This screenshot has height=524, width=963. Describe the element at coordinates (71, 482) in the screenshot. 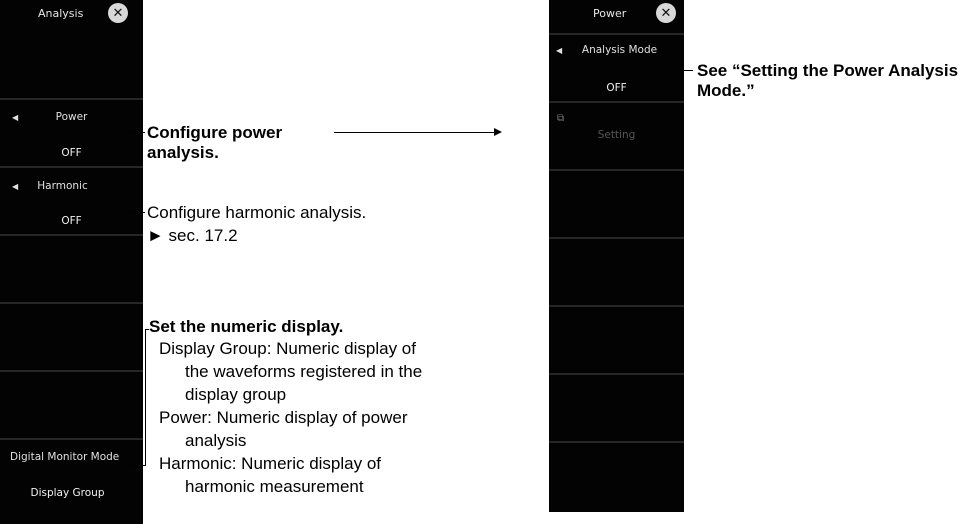

I see `digital-monitor-mode-item: Digital Monitor Mode Display Group` at that location.